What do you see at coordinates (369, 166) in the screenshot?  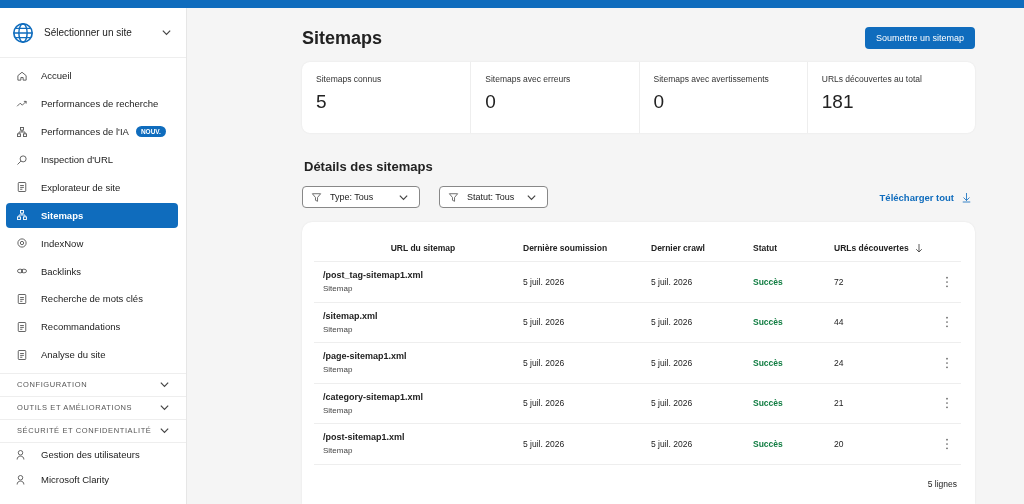 I see `section-title: Détails des sitemaps` at bounding box center [369, 166].